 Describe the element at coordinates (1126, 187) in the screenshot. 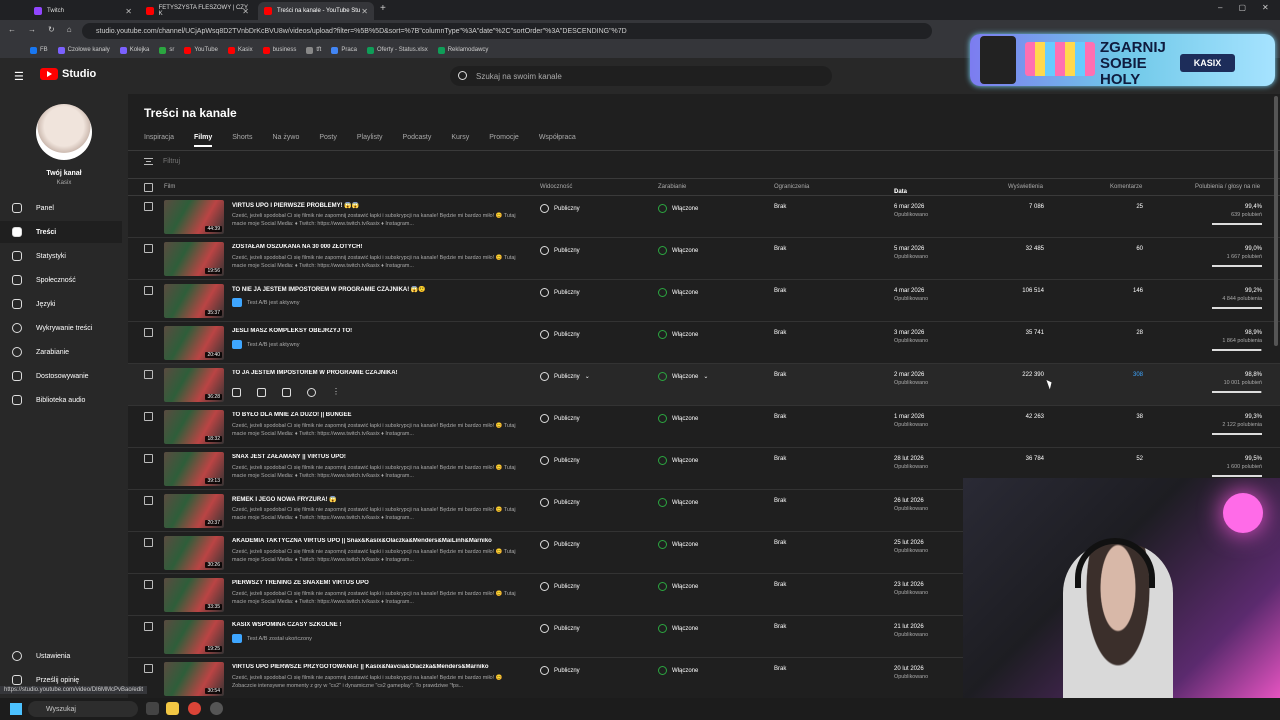

I see `column-comments: Komentarze` at that location.